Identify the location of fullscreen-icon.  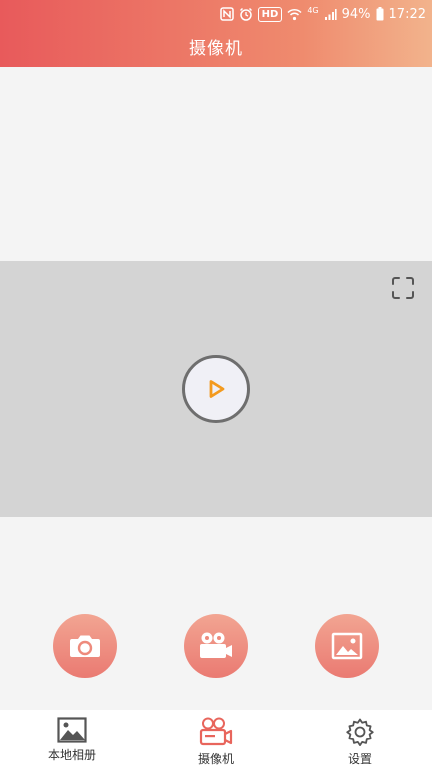
(403, 288).